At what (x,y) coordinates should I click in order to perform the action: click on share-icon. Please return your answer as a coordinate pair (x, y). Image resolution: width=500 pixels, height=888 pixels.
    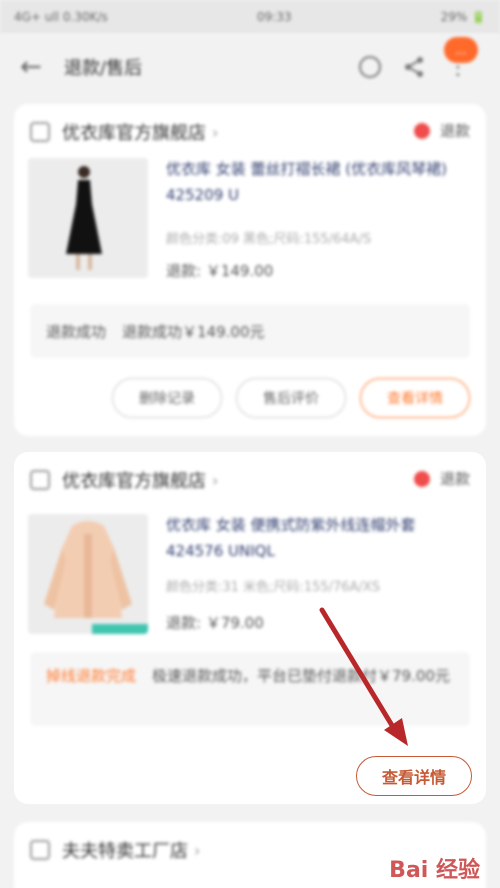
    Looking at the image, I should click on (414, 67).